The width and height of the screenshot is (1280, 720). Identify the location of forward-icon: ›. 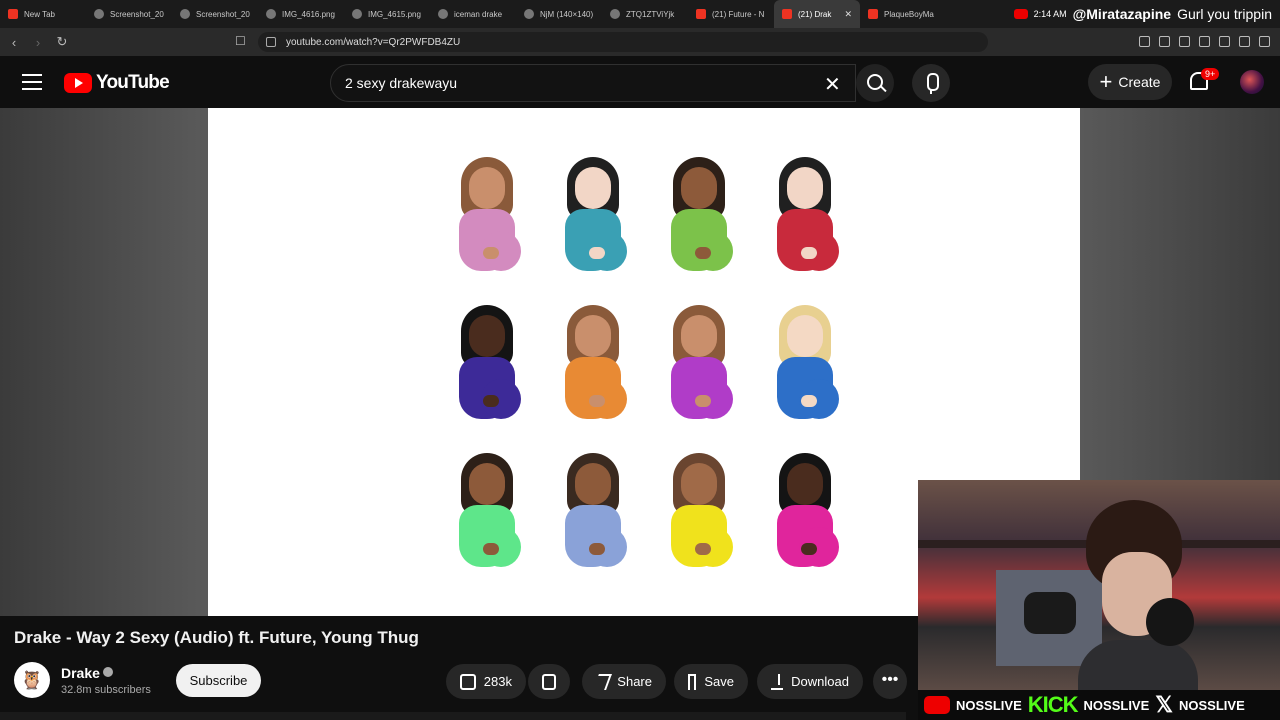
(38, 42).